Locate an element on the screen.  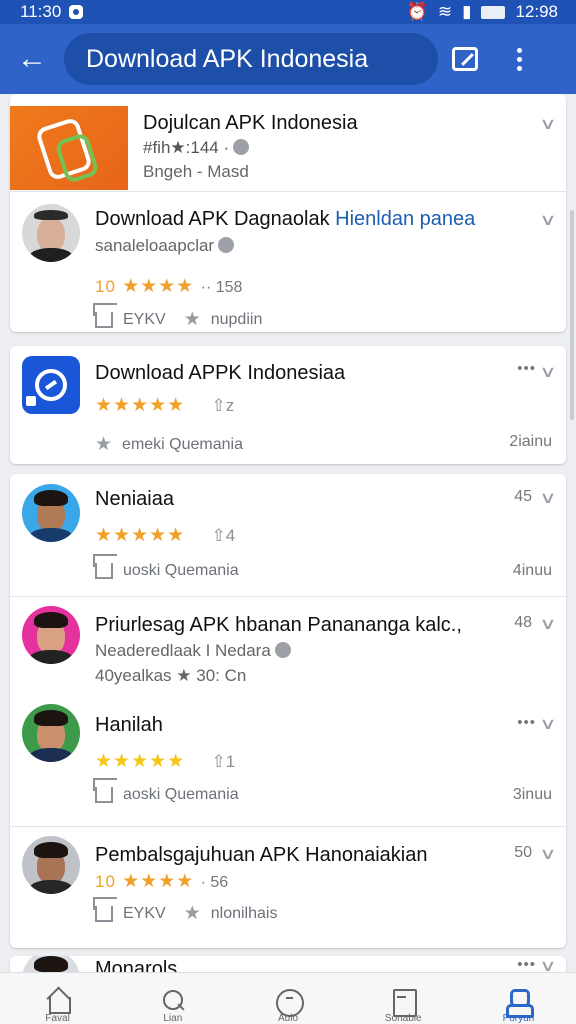
rating: ★★★★★ ⇧1 is located at coordinates (165, 761).